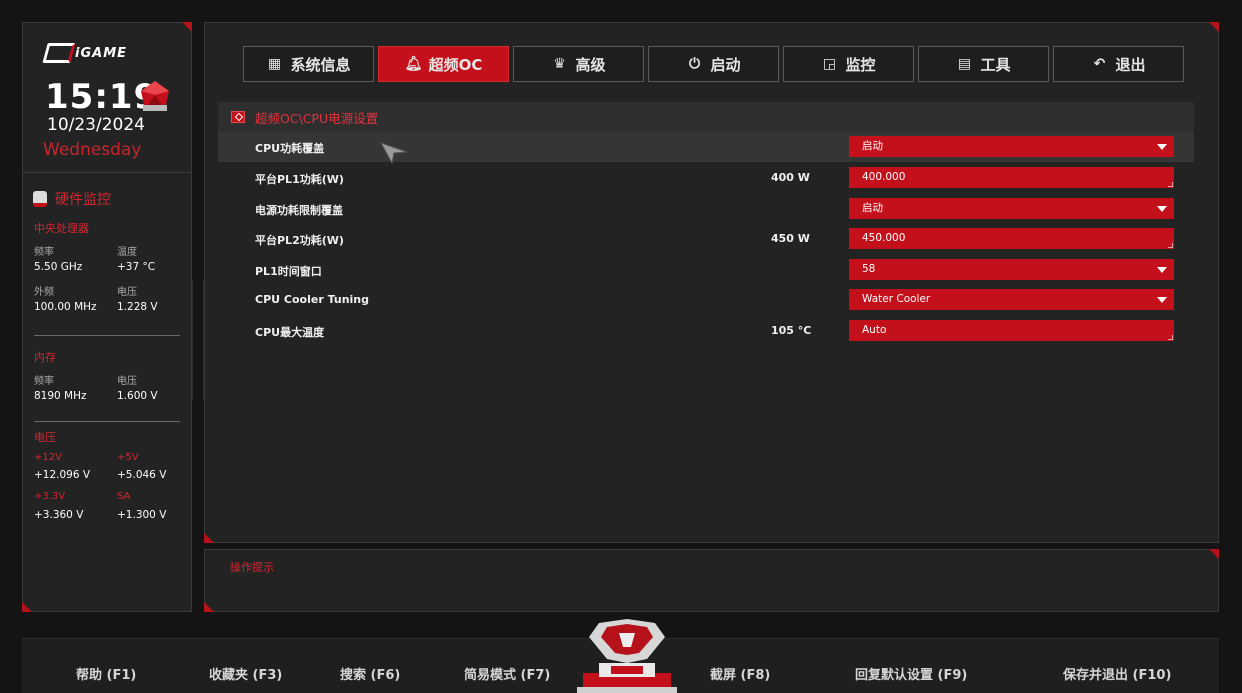  I want to click on tab-advanced: ♛ 高级, so click(578, 64).